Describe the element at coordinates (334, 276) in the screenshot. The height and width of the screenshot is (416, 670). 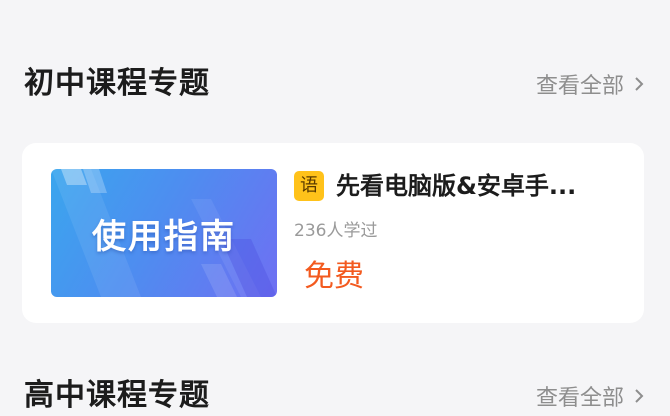
I see `course-price: 免费` at that location.